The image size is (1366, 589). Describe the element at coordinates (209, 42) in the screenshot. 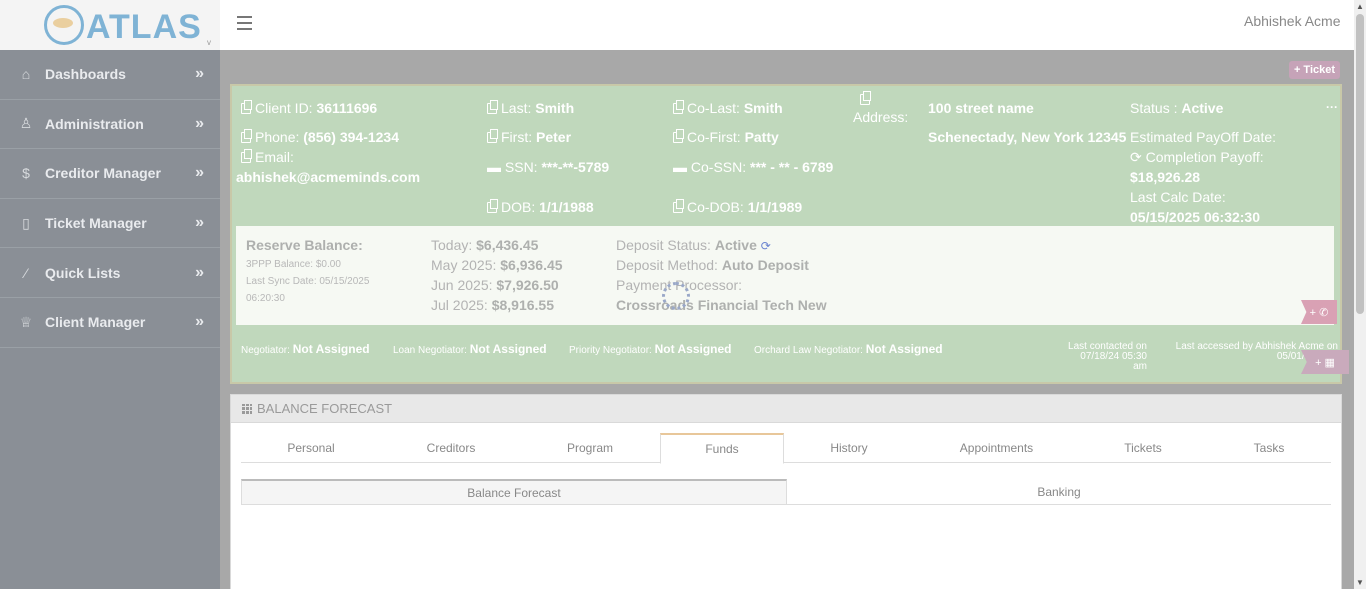

I see `logo-caret-icon: v` at that location.